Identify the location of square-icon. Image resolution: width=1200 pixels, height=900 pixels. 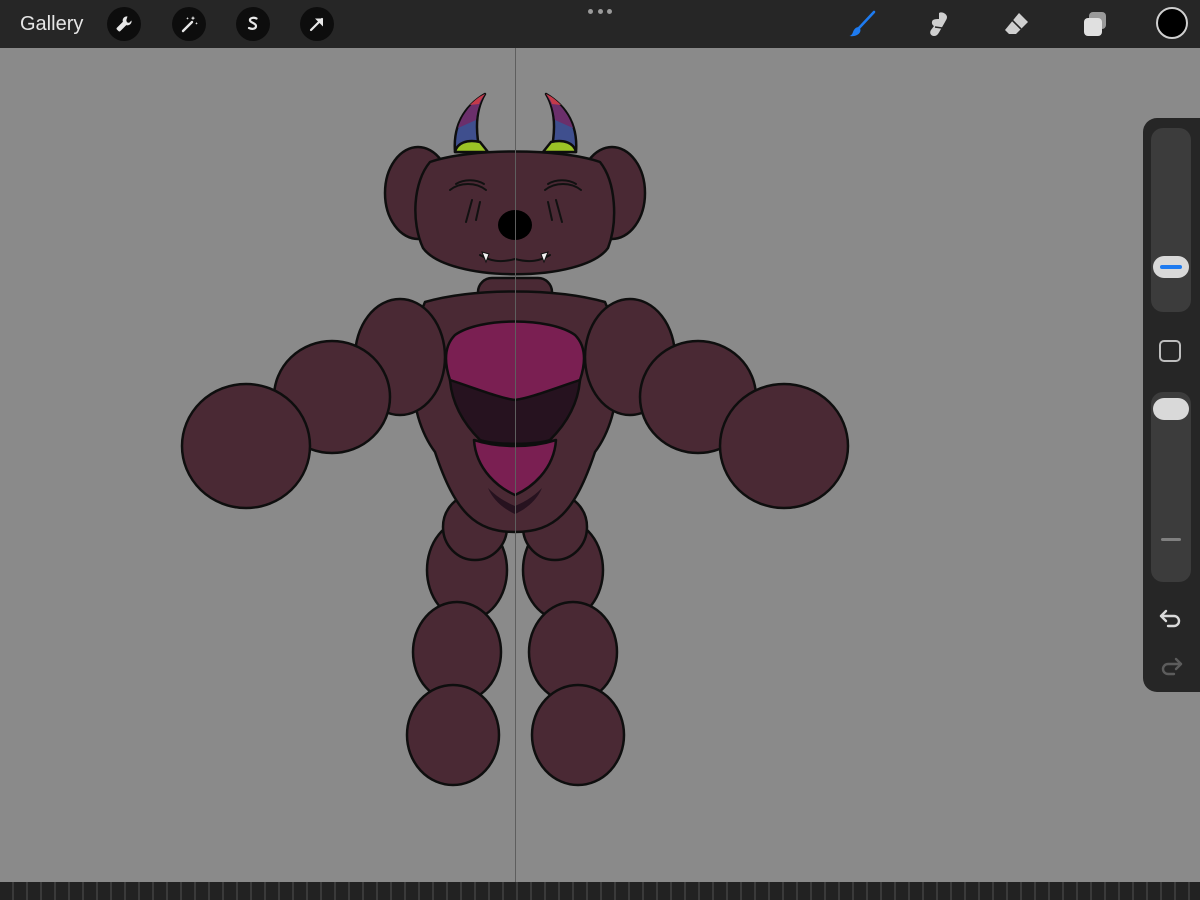
(1170, 351).